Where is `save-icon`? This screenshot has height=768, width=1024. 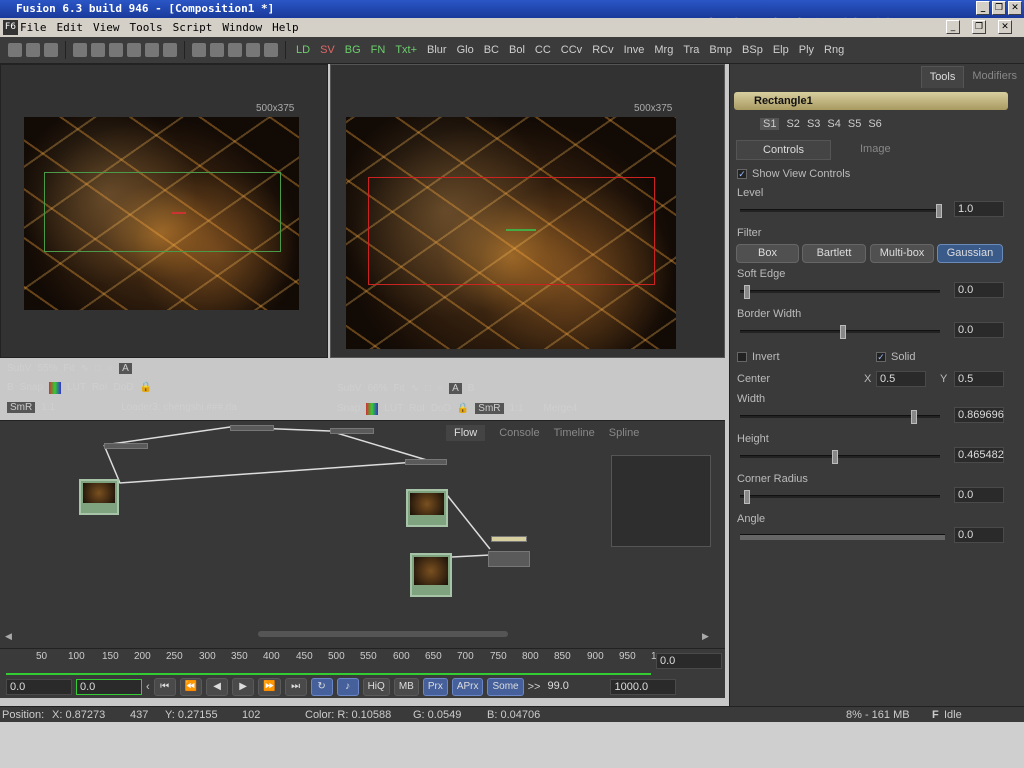 save-icon is located at coordinates (51, 50).